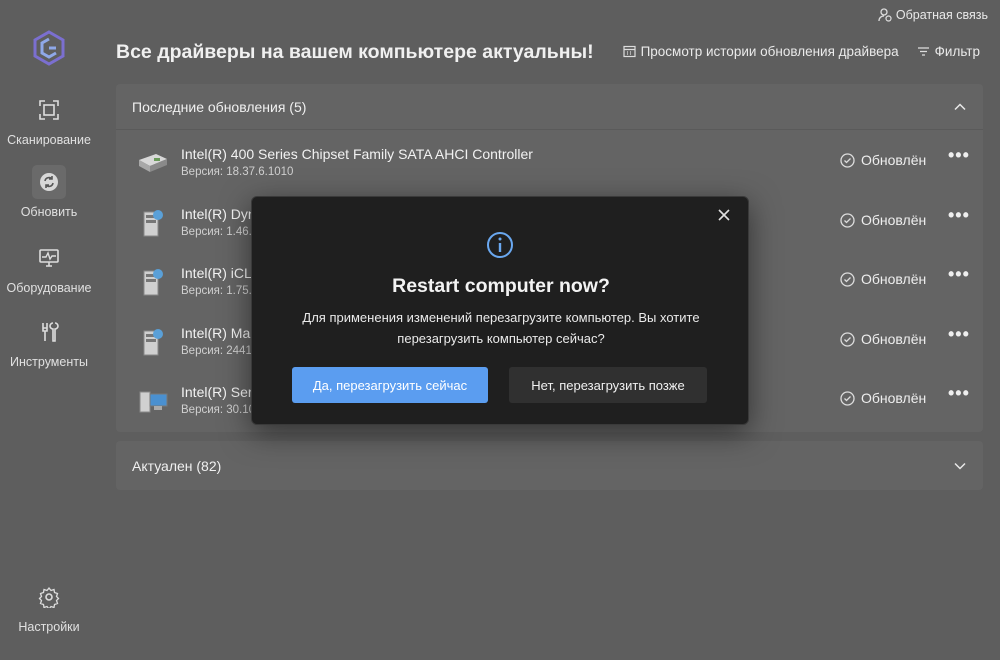  Describe the element at coordinates (218, 214) in the screenshot. I see `device-name: Intel(R) Dyn` at that location.